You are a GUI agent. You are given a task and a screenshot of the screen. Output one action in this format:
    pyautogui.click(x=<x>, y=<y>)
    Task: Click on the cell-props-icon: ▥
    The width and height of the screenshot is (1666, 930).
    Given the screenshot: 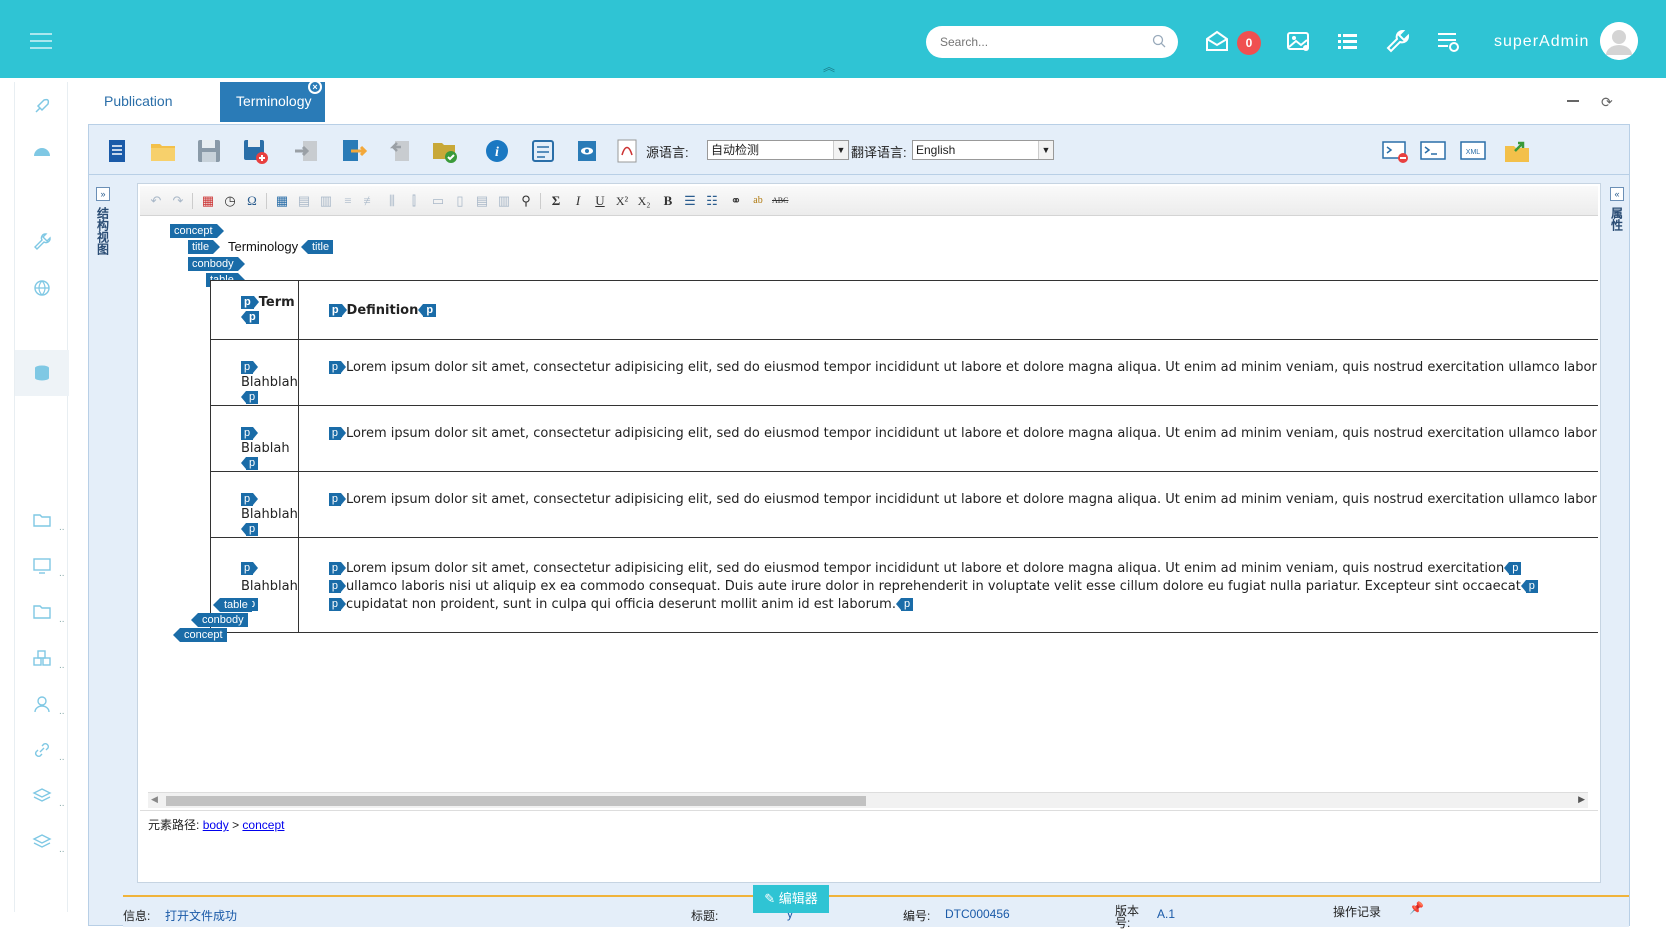 What is the action you would take?
    pyautogui.click(x=326, y=201)
    